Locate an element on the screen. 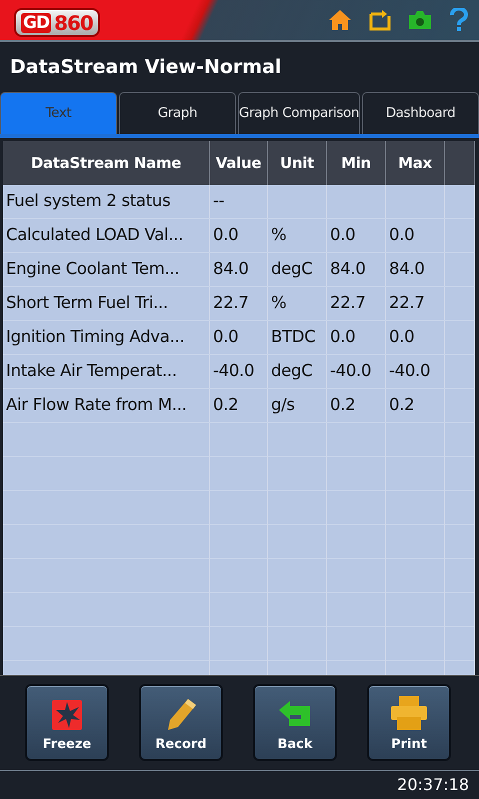 Image resolution: width=479 pixels, height=799 pixels. home-icon is located at coordinates (340, 20).